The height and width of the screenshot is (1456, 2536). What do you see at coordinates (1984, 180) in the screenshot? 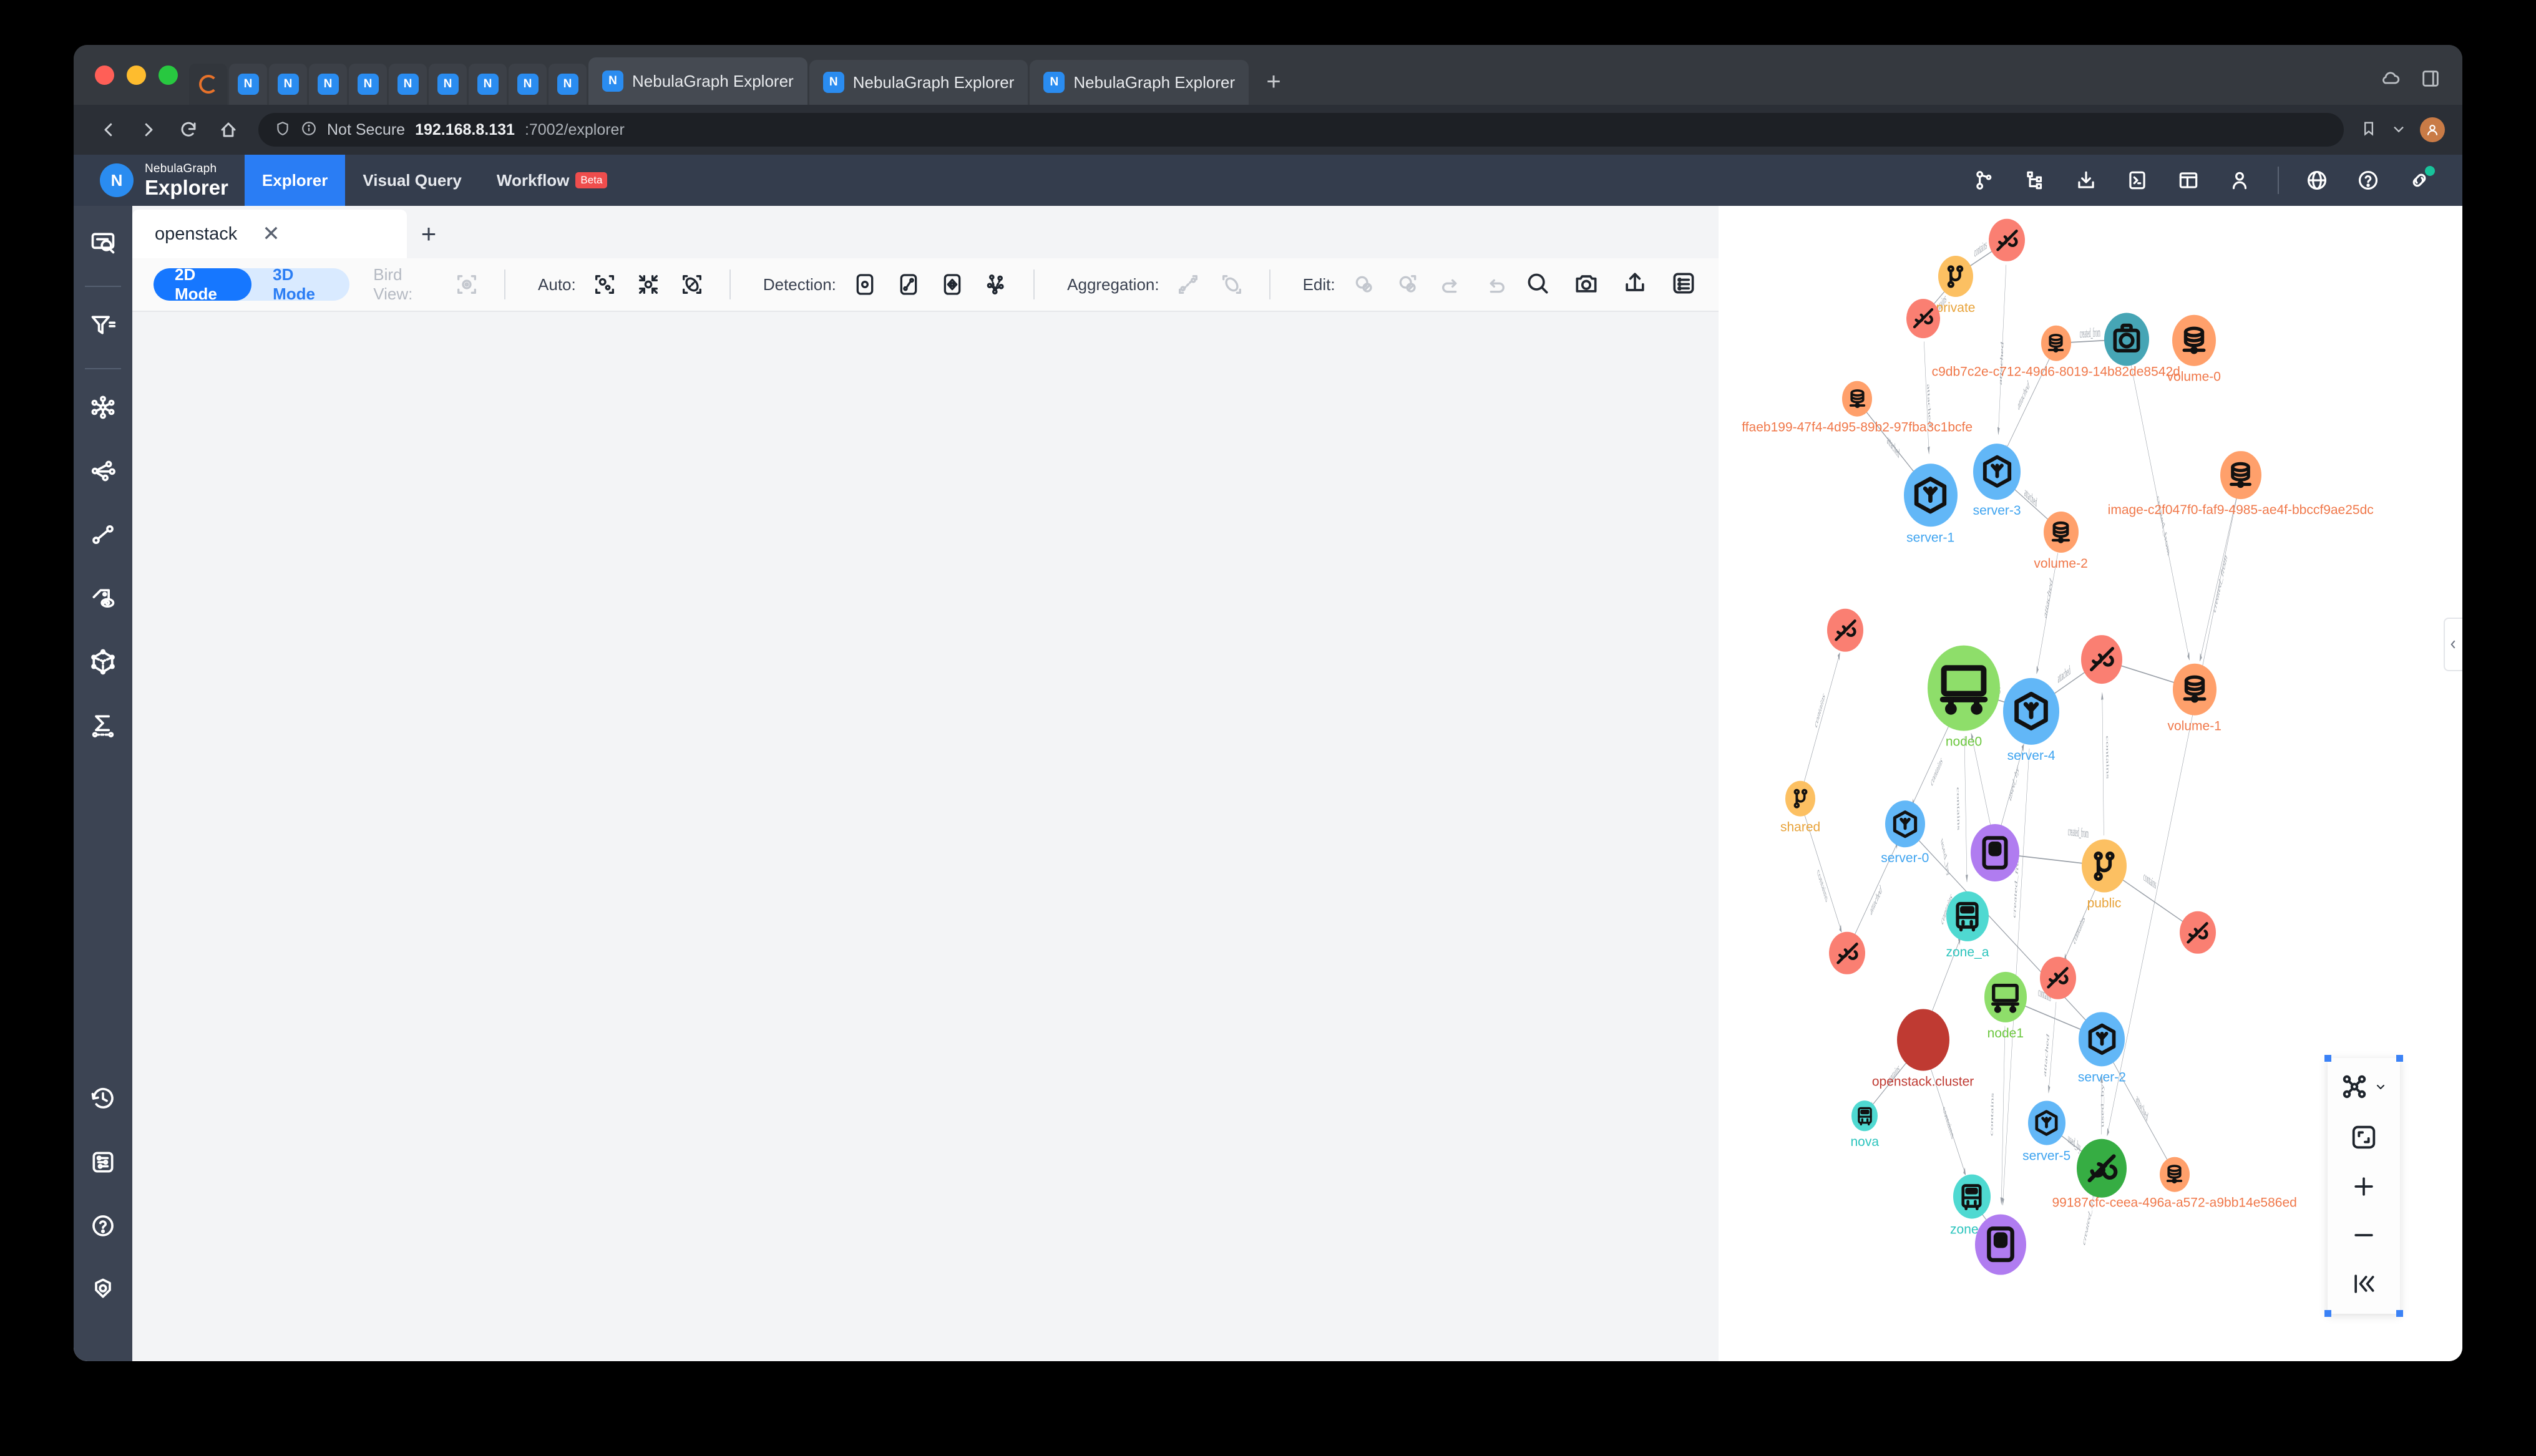
I see `graph-schema-icon` at bounding box center [1984, 180].